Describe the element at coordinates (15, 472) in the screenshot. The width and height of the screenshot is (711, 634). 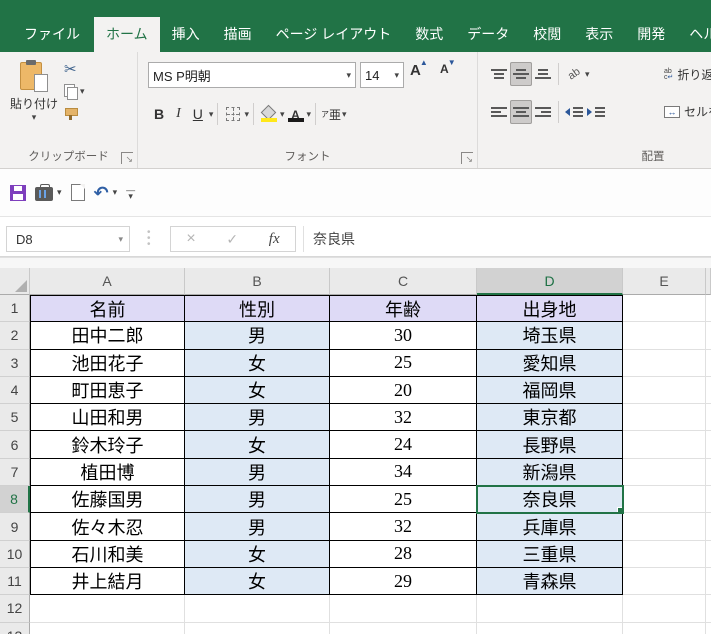
I see `row-header-7: 7` at that location.